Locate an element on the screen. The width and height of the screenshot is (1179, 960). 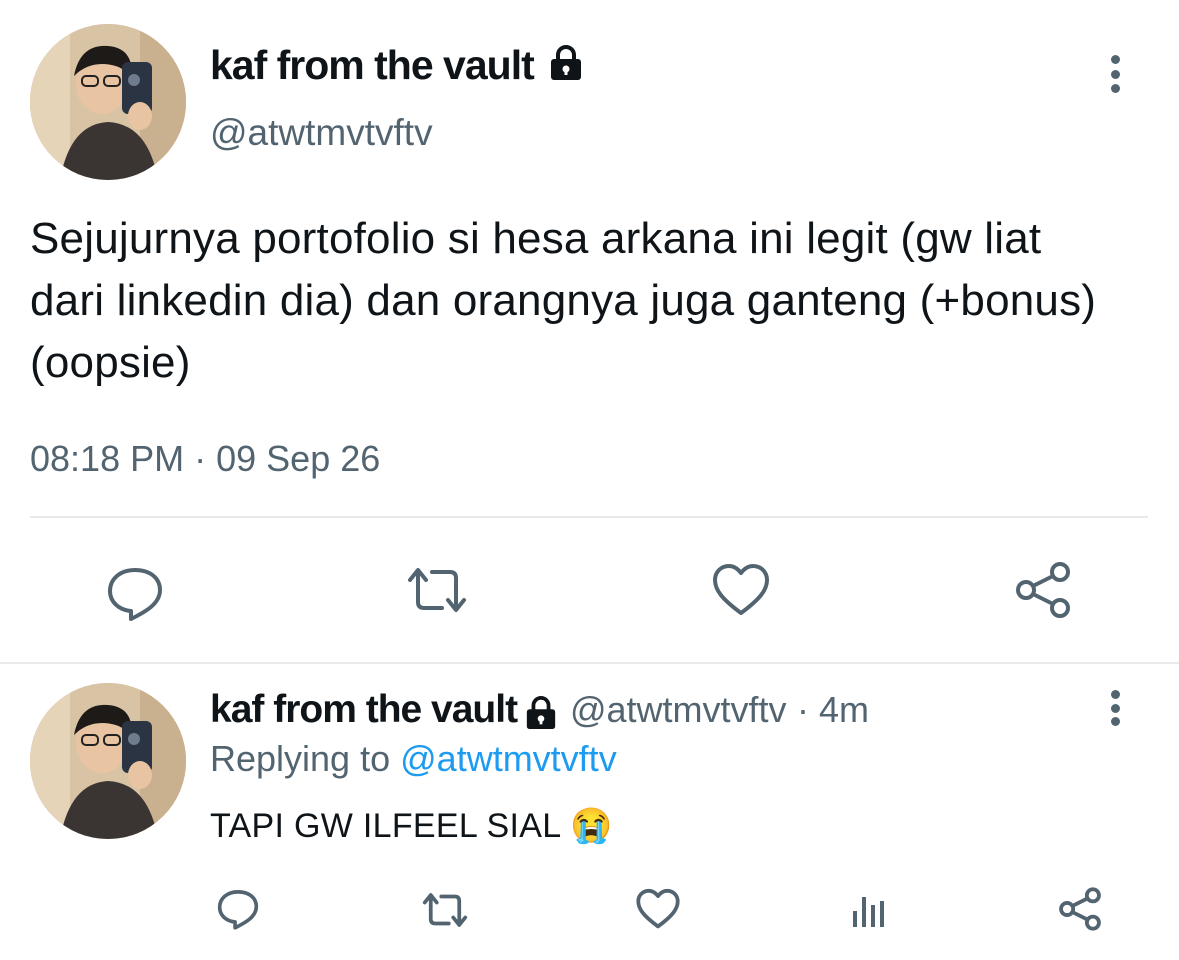
reply-like-button is located at coordinates (658, 909).